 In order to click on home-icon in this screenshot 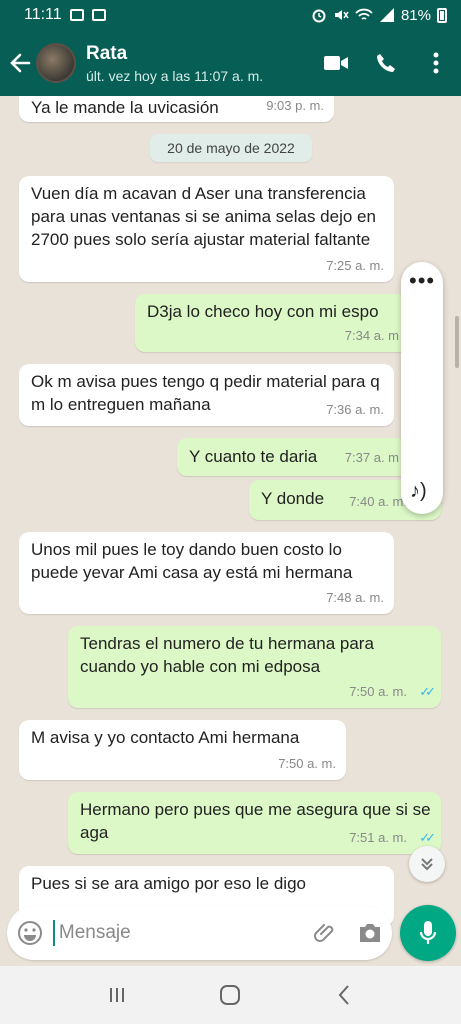, I will do `click(230, 995)`.